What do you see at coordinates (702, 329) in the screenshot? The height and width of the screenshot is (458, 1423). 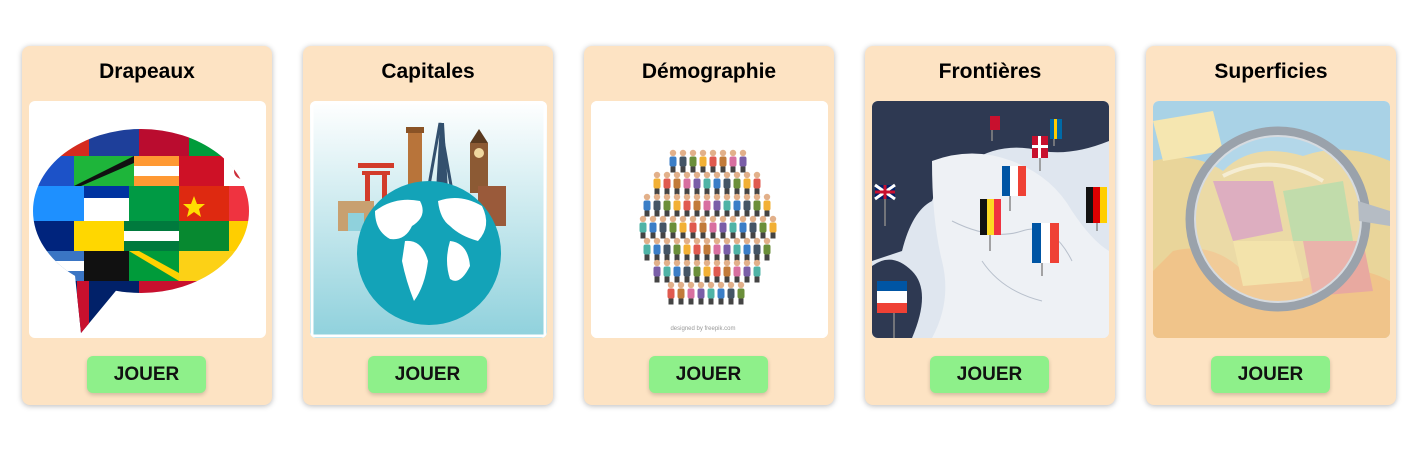 I see `freepik-watermark: designed by freepik.com` at bounding box center [702, 329].